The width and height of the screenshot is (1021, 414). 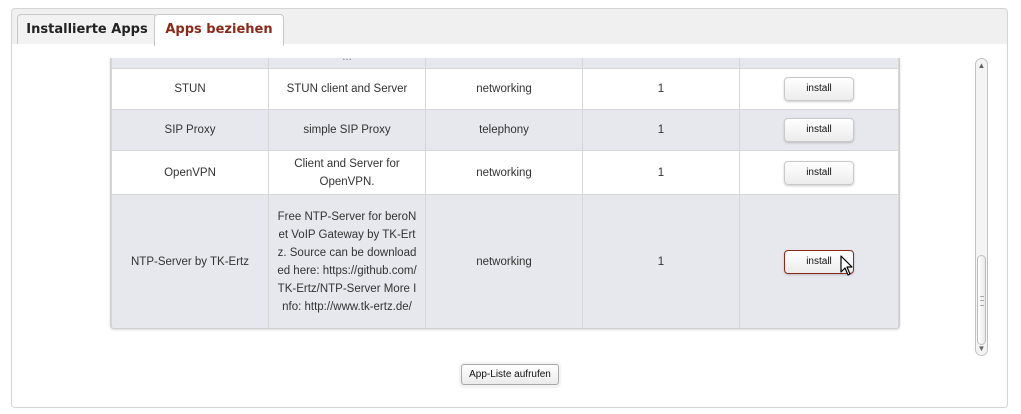 I want to click on scroll-down-arrow-icon: ▼, so click(x=981, y=348).